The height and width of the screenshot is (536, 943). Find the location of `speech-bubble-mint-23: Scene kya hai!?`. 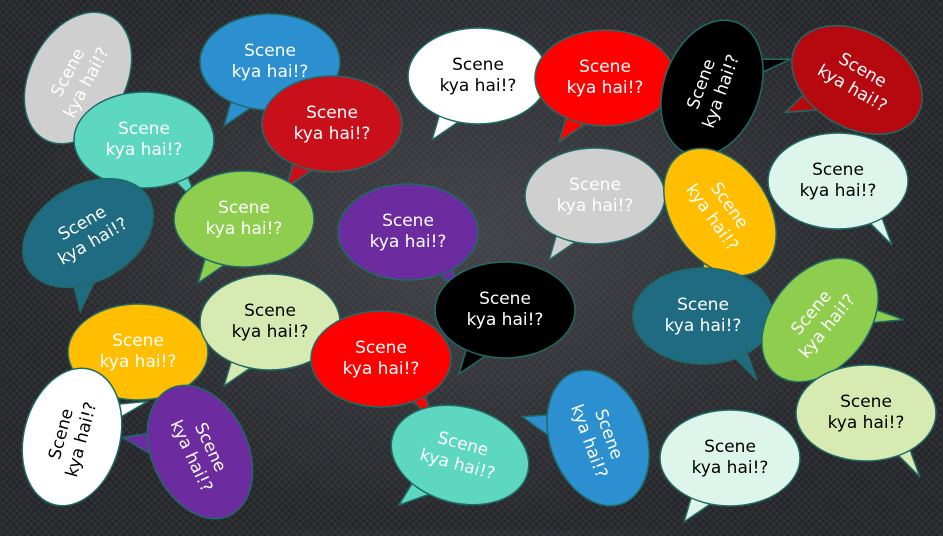

speech-bubble-mint-23: Scene kya hai!? is located at coordinates (460, 455).